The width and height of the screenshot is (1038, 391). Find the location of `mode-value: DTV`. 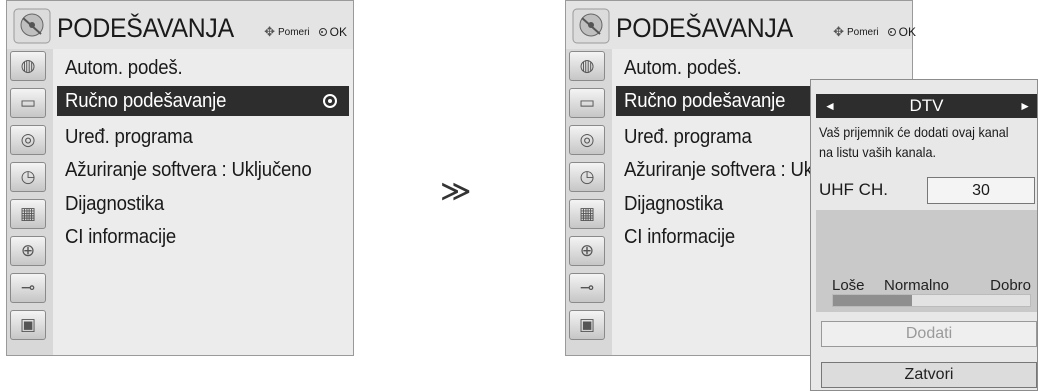

mode-value: DTV is located at coordinates (926, 105).